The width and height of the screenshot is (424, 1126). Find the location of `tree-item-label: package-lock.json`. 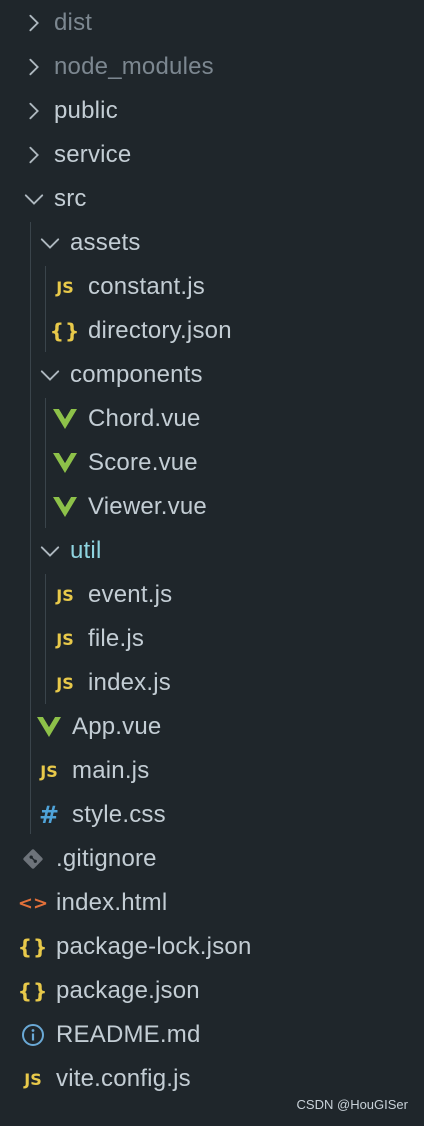

tree-item-label: package-lock.json is located at coordinates (154, 946).